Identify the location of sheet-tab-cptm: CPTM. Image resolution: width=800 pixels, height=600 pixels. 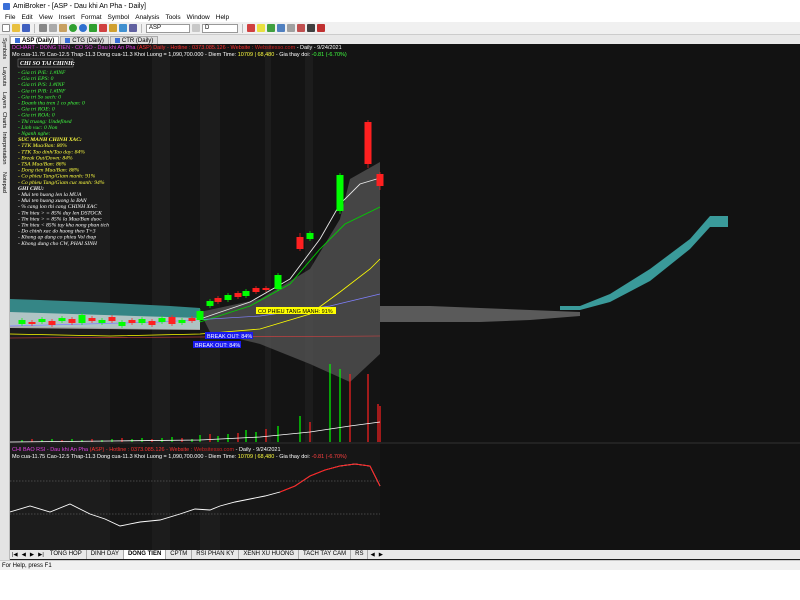
(179, 554).